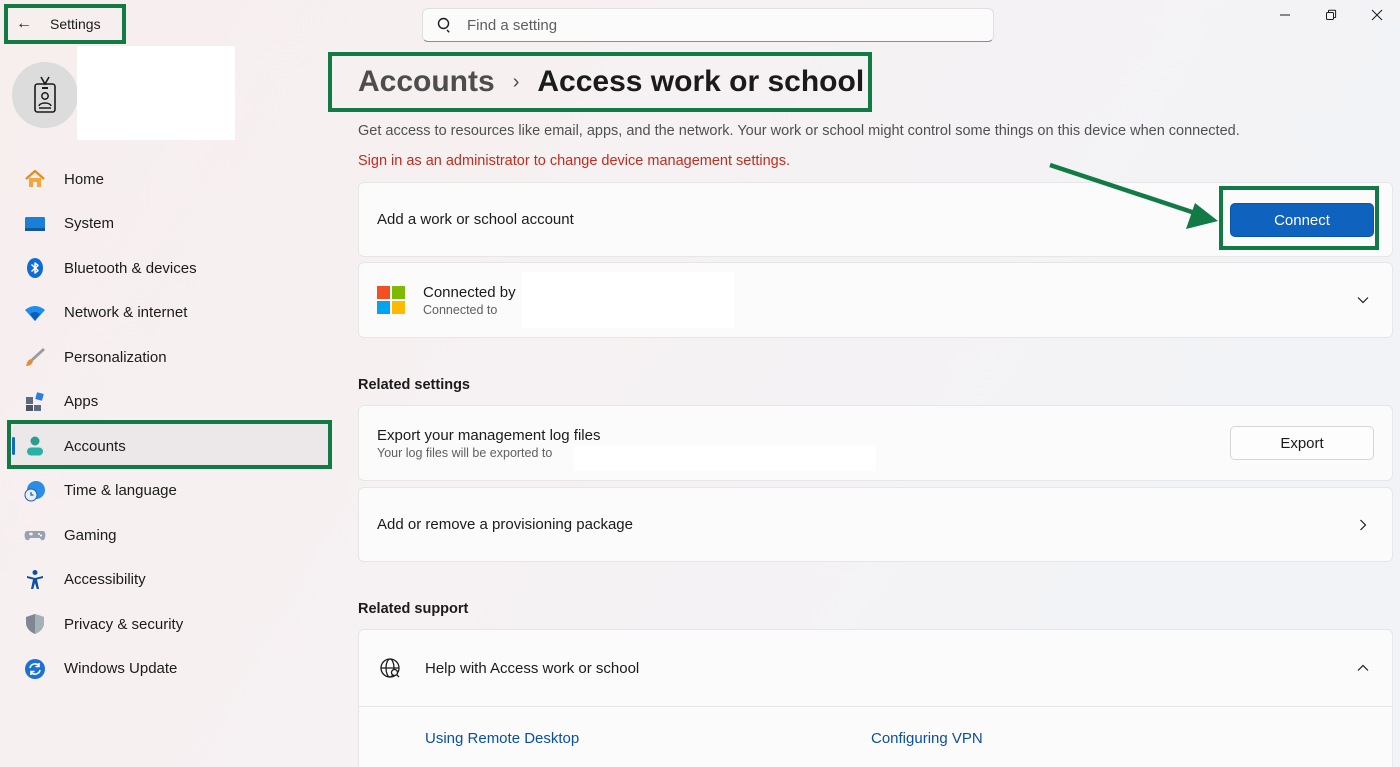 This screenshot has width=1400, height=767. Describe the element at coordinates (75, 24) in the screenshot. I see `app-title: Settings` at that location.